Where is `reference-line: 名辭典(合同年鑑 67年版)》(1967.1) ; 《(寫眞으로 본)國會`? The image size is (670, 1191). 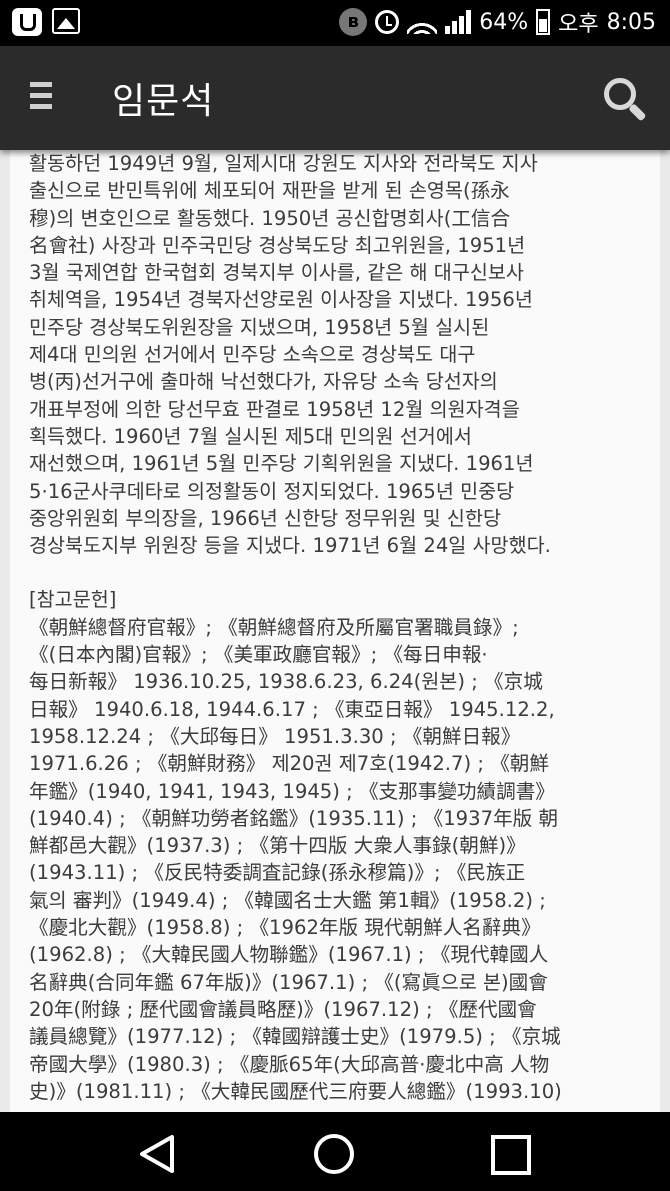
reference-line: 名辭典(合同年鑑 67年版)》(1967.1) ; 《(寫眞으로 본)國會 is located at coordinates (288, 982).